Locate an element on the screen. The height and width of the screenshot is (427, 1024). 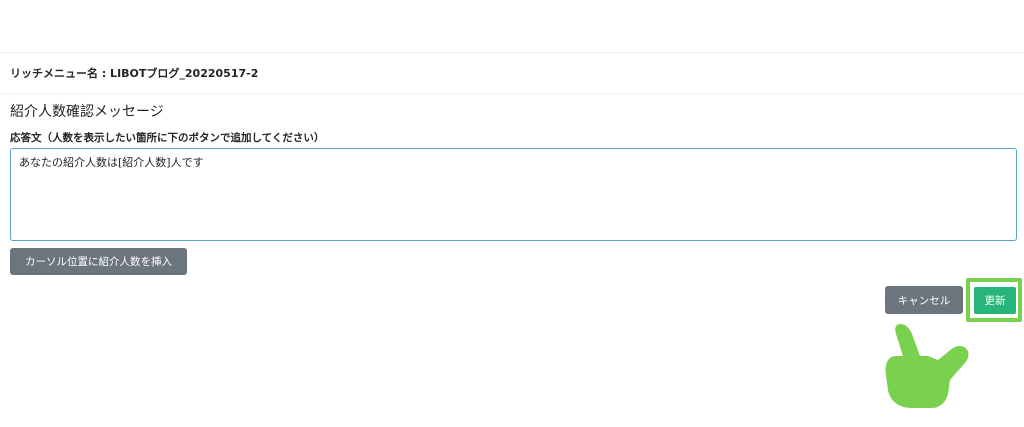
insert-referral-count-button: カーソル位置に紹介人数を挿入 is located at coordinates (98, 261).